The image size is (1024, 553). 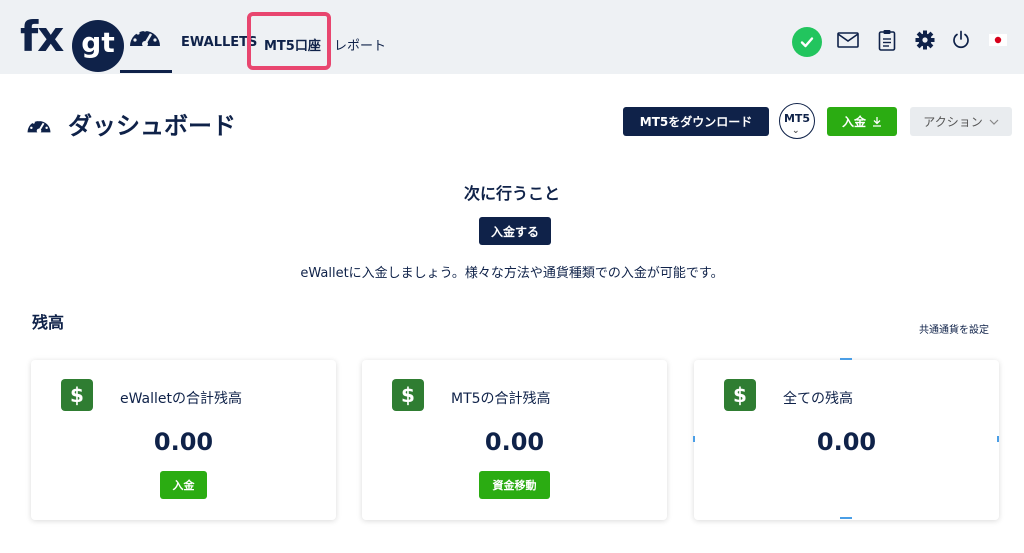 I want to click on deposit-button-label: 入金, so click(x=853, y=122).